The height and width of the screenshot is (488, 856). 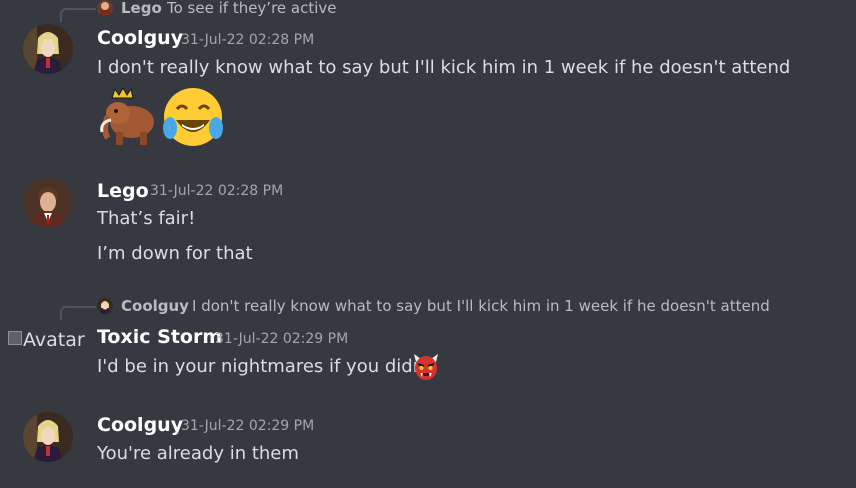 I want to click on message-text: That’s fair!, so click(x=146, y=218).